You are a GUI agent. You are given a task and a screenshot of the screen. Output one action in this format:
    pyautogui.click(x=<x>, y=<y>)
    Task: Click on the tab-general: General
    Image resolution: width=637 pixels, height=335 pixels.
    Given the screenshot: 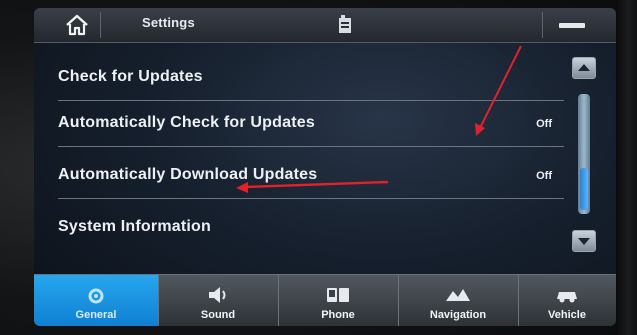 What is the action you would take?
    pyautogui.click(x=96, y=300)
    